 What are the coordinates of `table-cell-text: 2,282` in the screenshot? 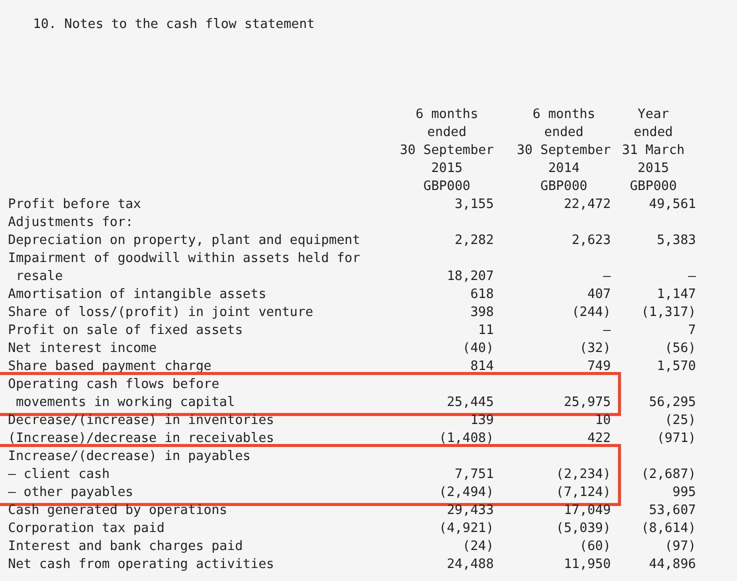 It's located at (474, 241).